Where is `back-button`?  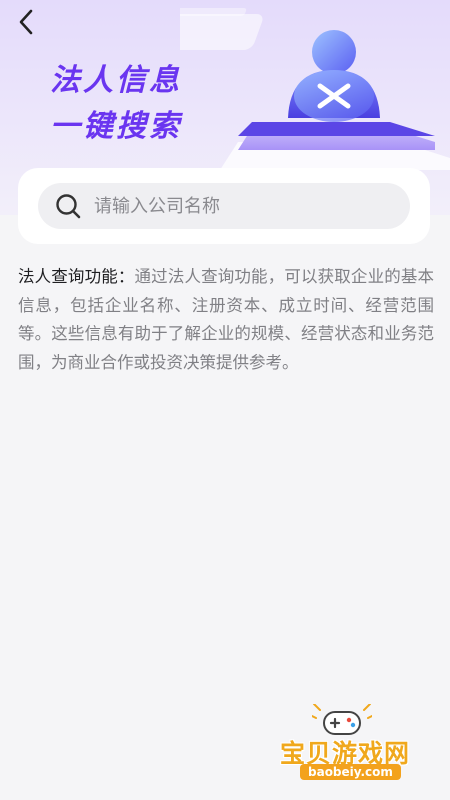
back-button is located at coordinates (26, 22).